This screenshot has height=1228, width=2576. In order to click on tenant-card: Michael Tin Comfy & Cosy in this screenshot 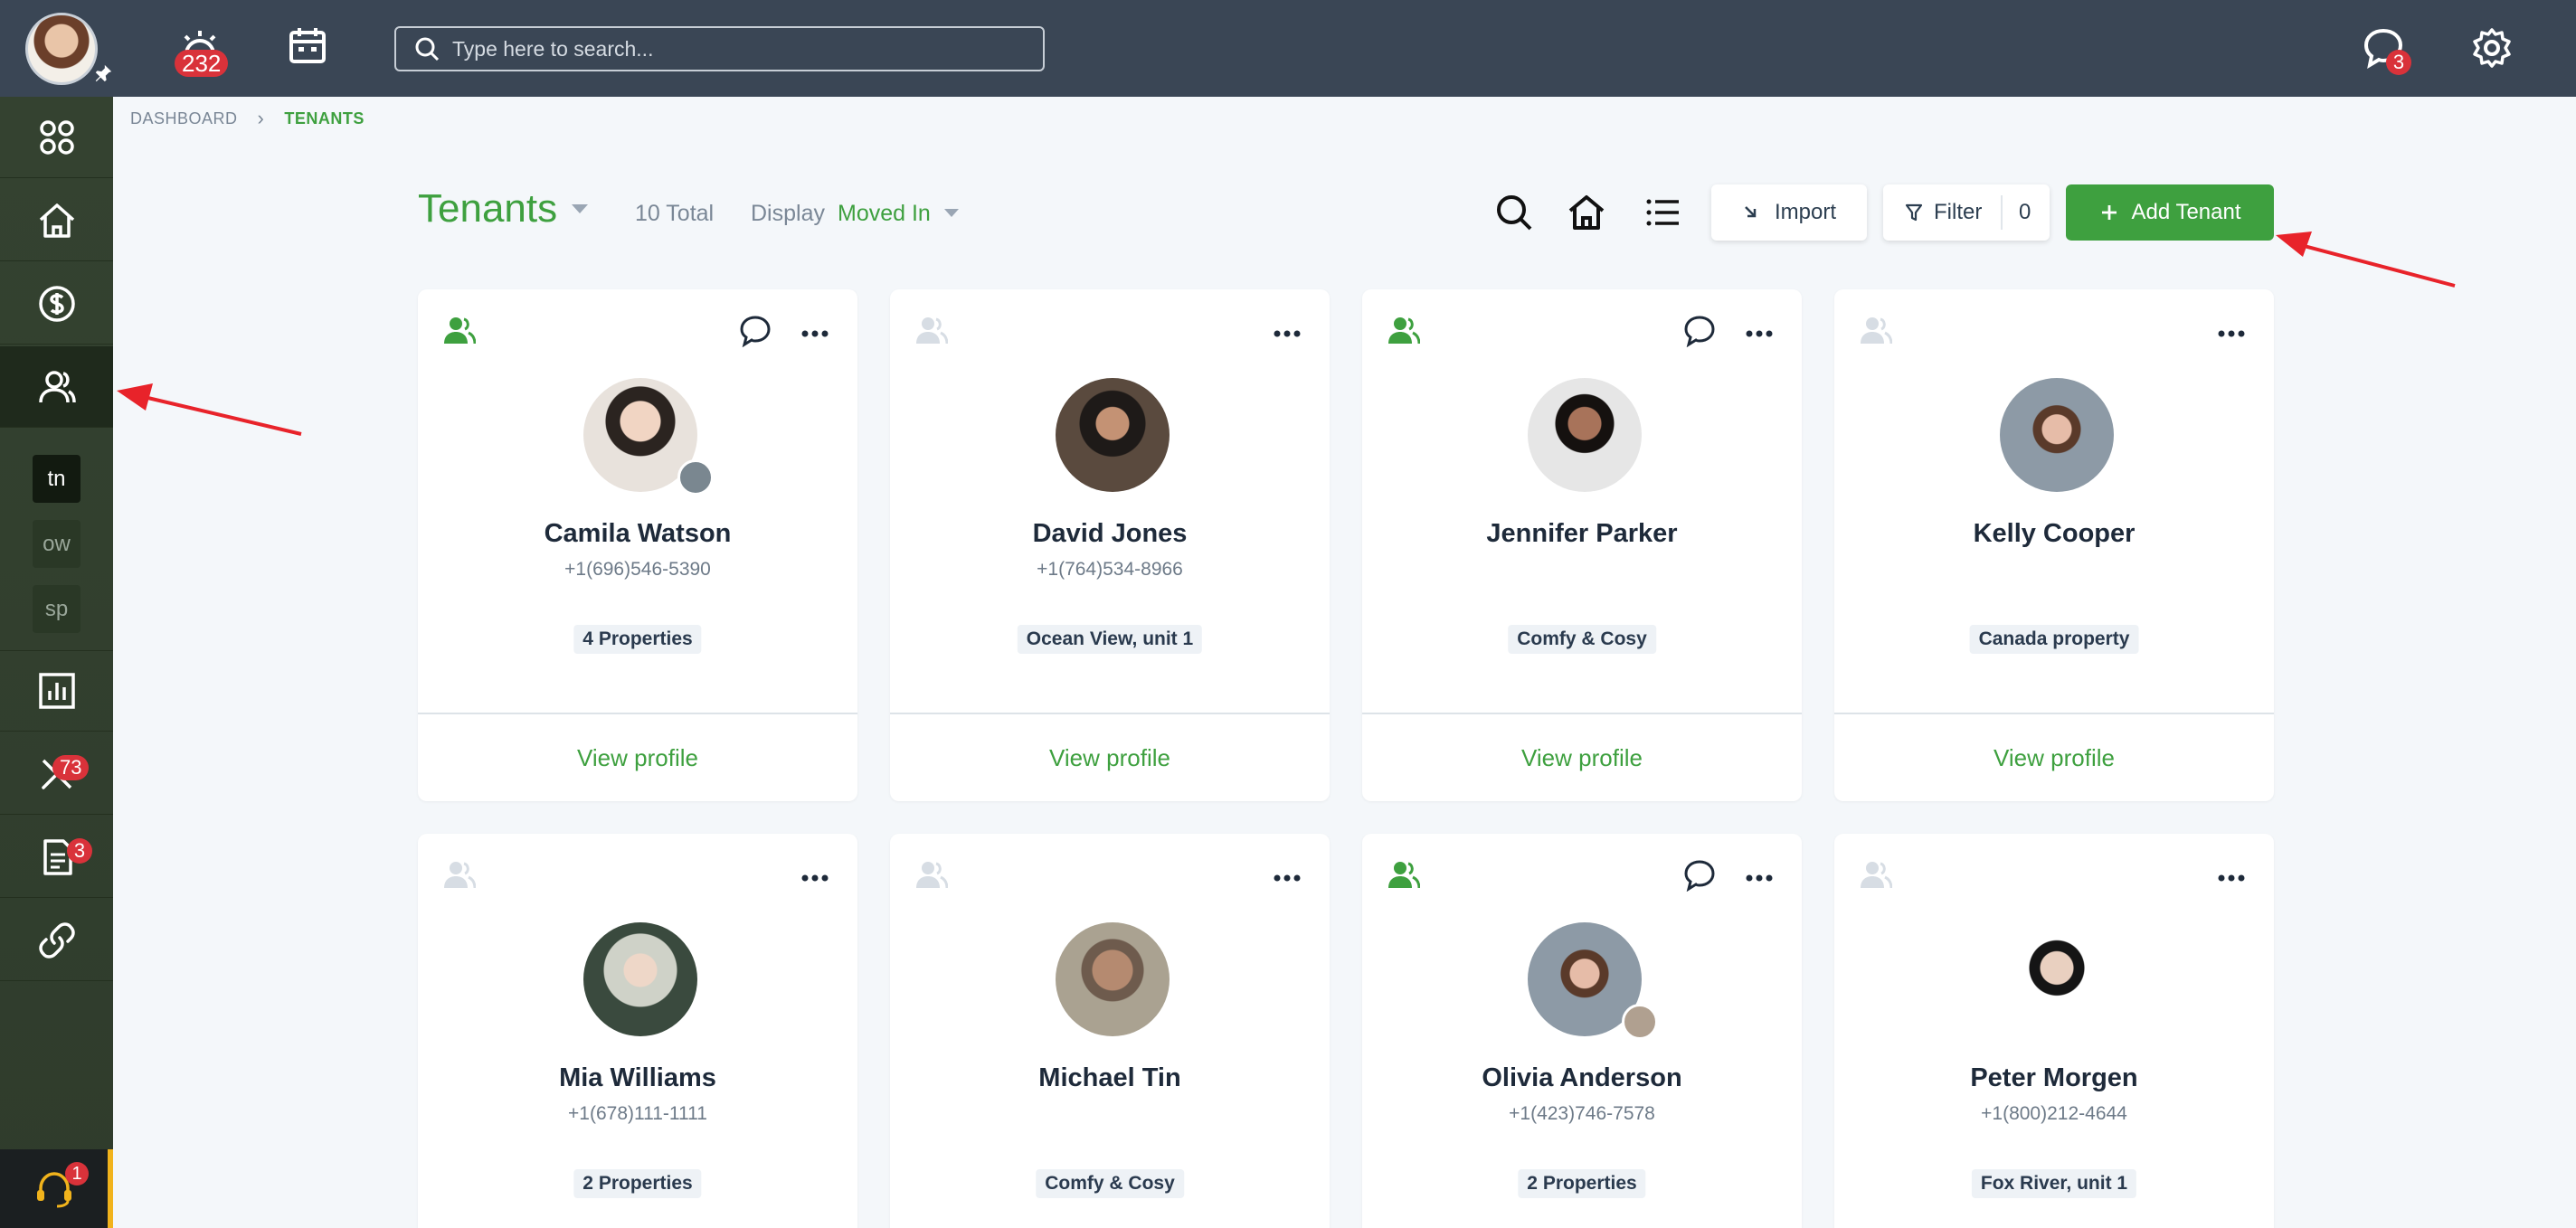, I will do `click(1110, 1031)`.